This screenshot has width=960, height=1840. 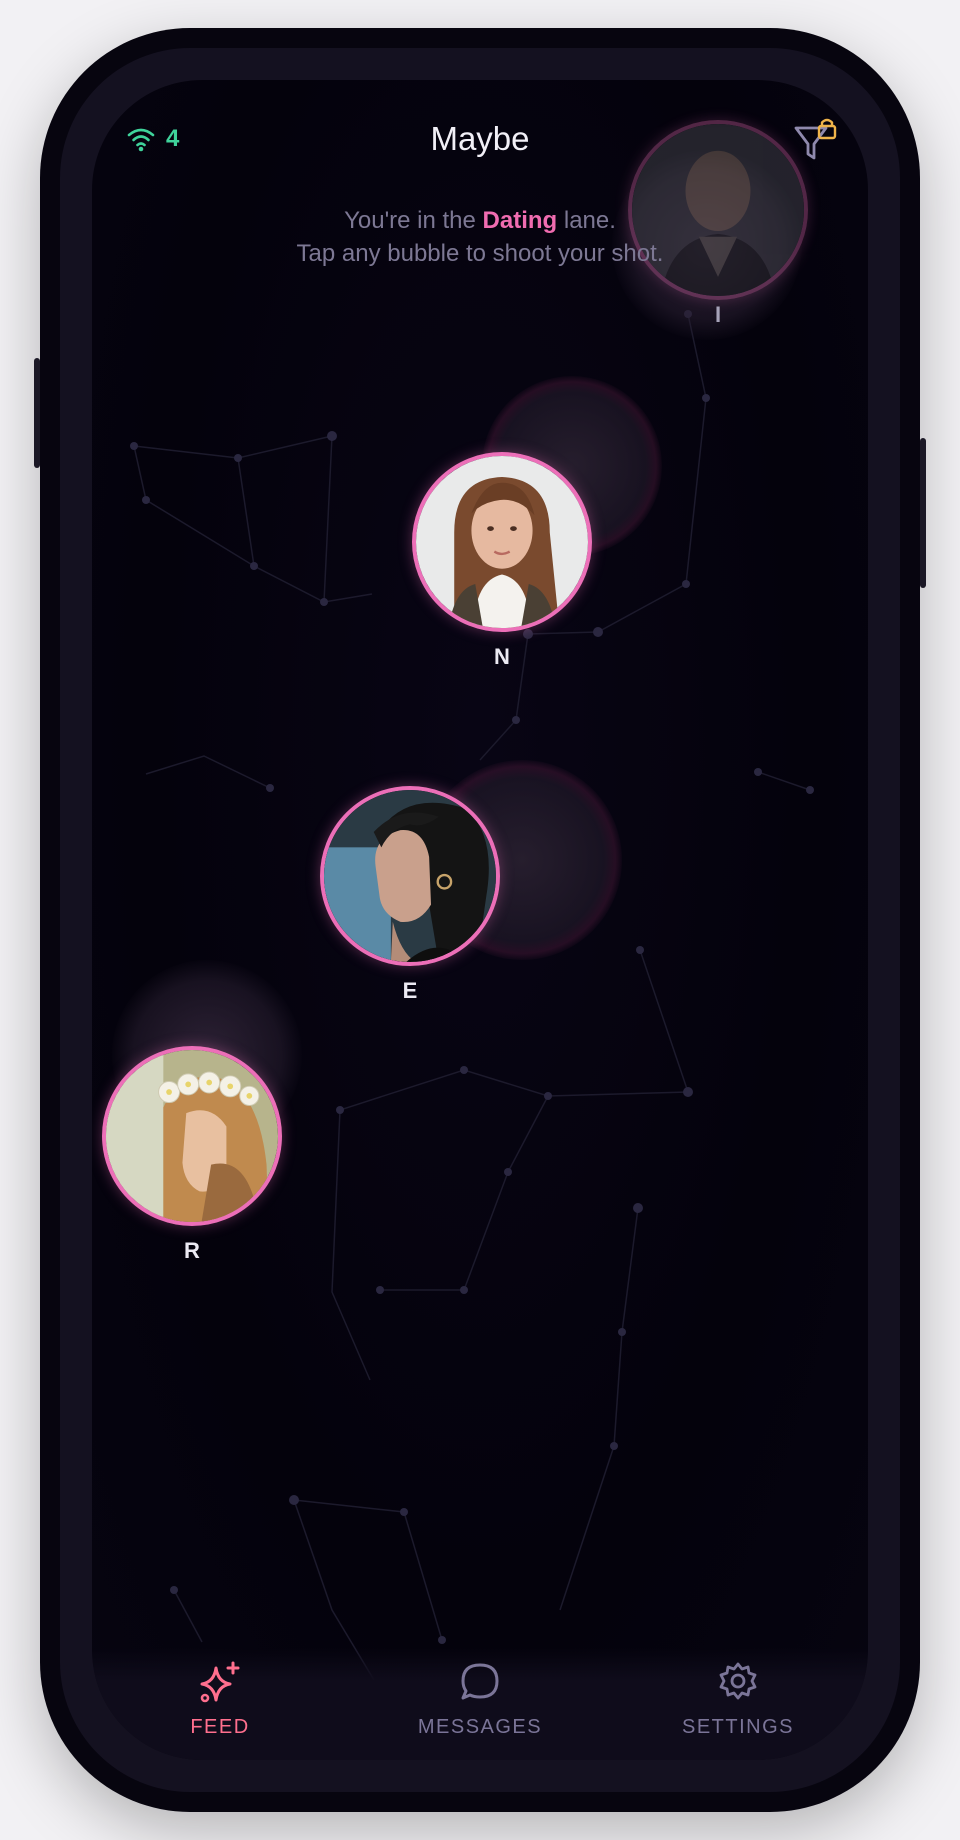 I want to click on filter-locked-icon, so click(x=815, y=139).